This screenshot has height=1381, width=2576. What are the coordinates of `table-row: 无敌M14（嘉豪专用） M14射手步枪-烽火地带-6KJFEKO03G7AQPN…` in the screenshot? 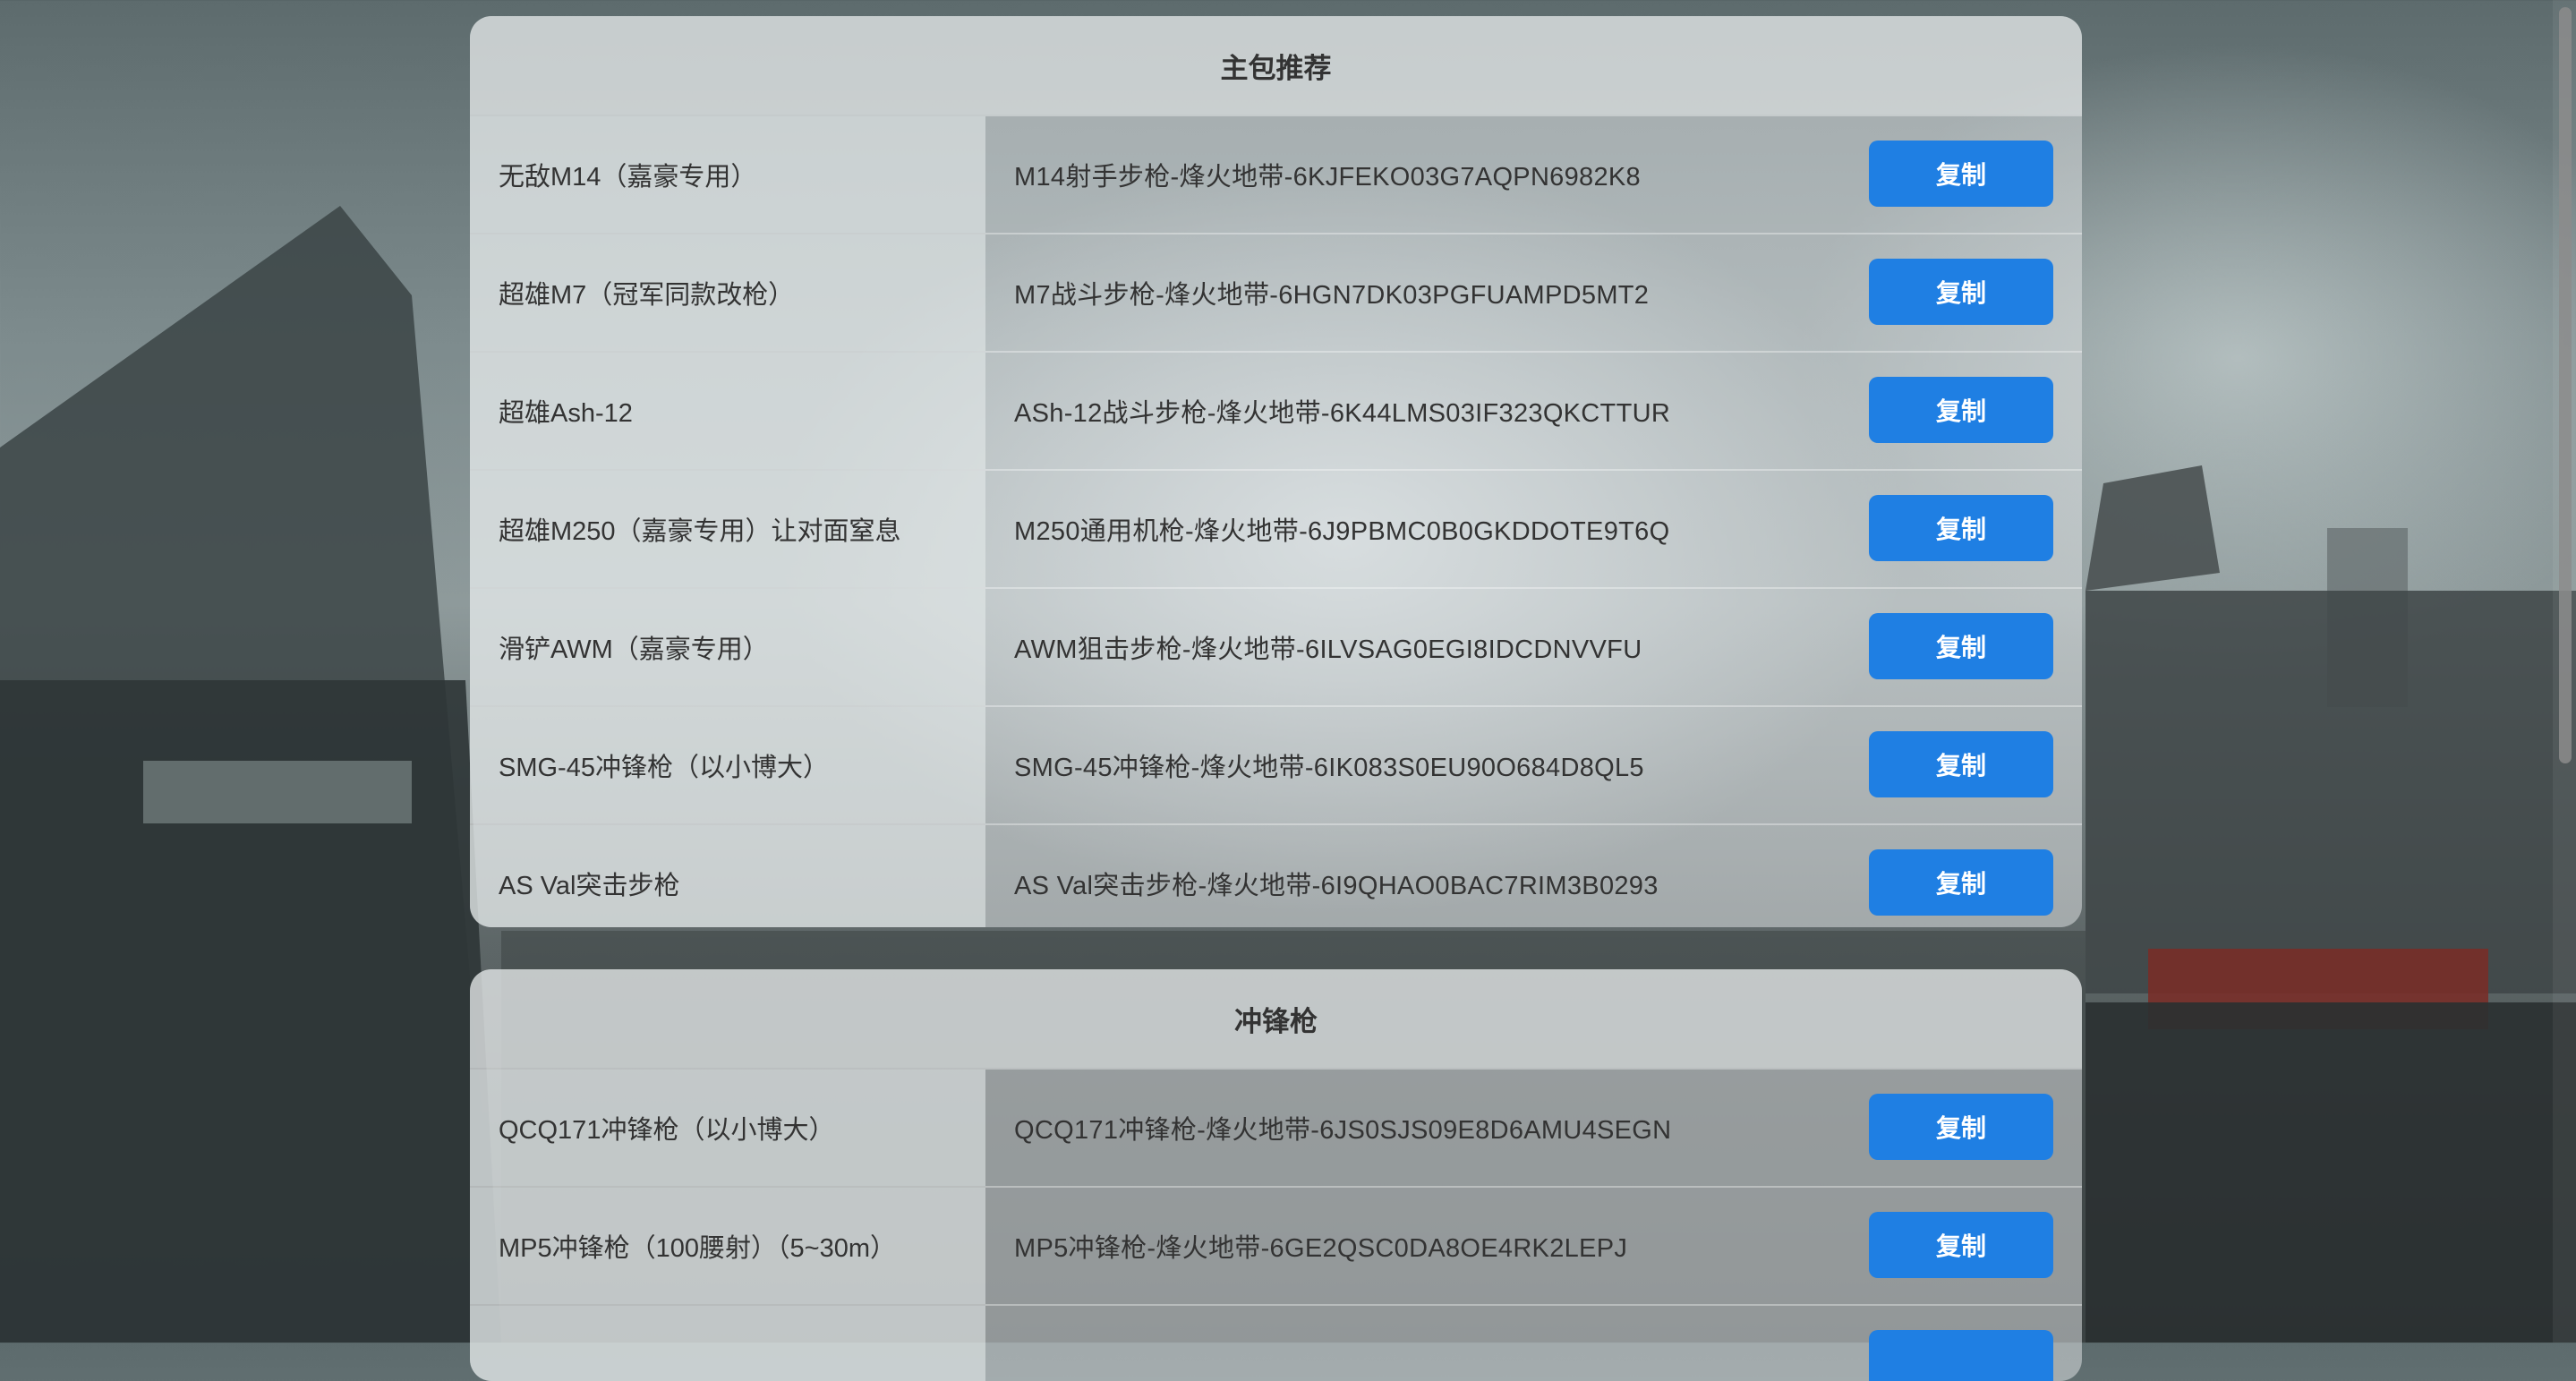 It's located at (1276, 174).